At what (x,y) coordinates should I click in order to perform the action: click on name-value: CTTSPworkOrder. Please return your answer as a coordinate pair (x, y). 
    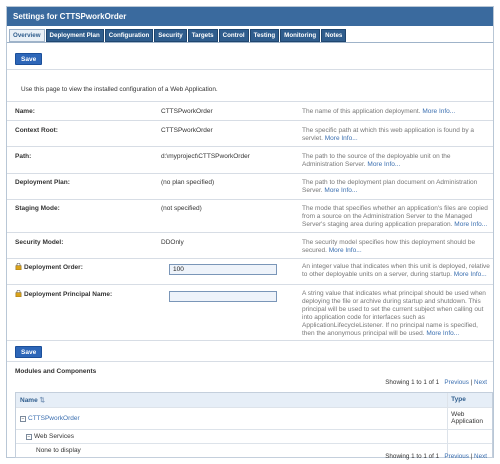
    Looking at the image, I should click on (187, 111).